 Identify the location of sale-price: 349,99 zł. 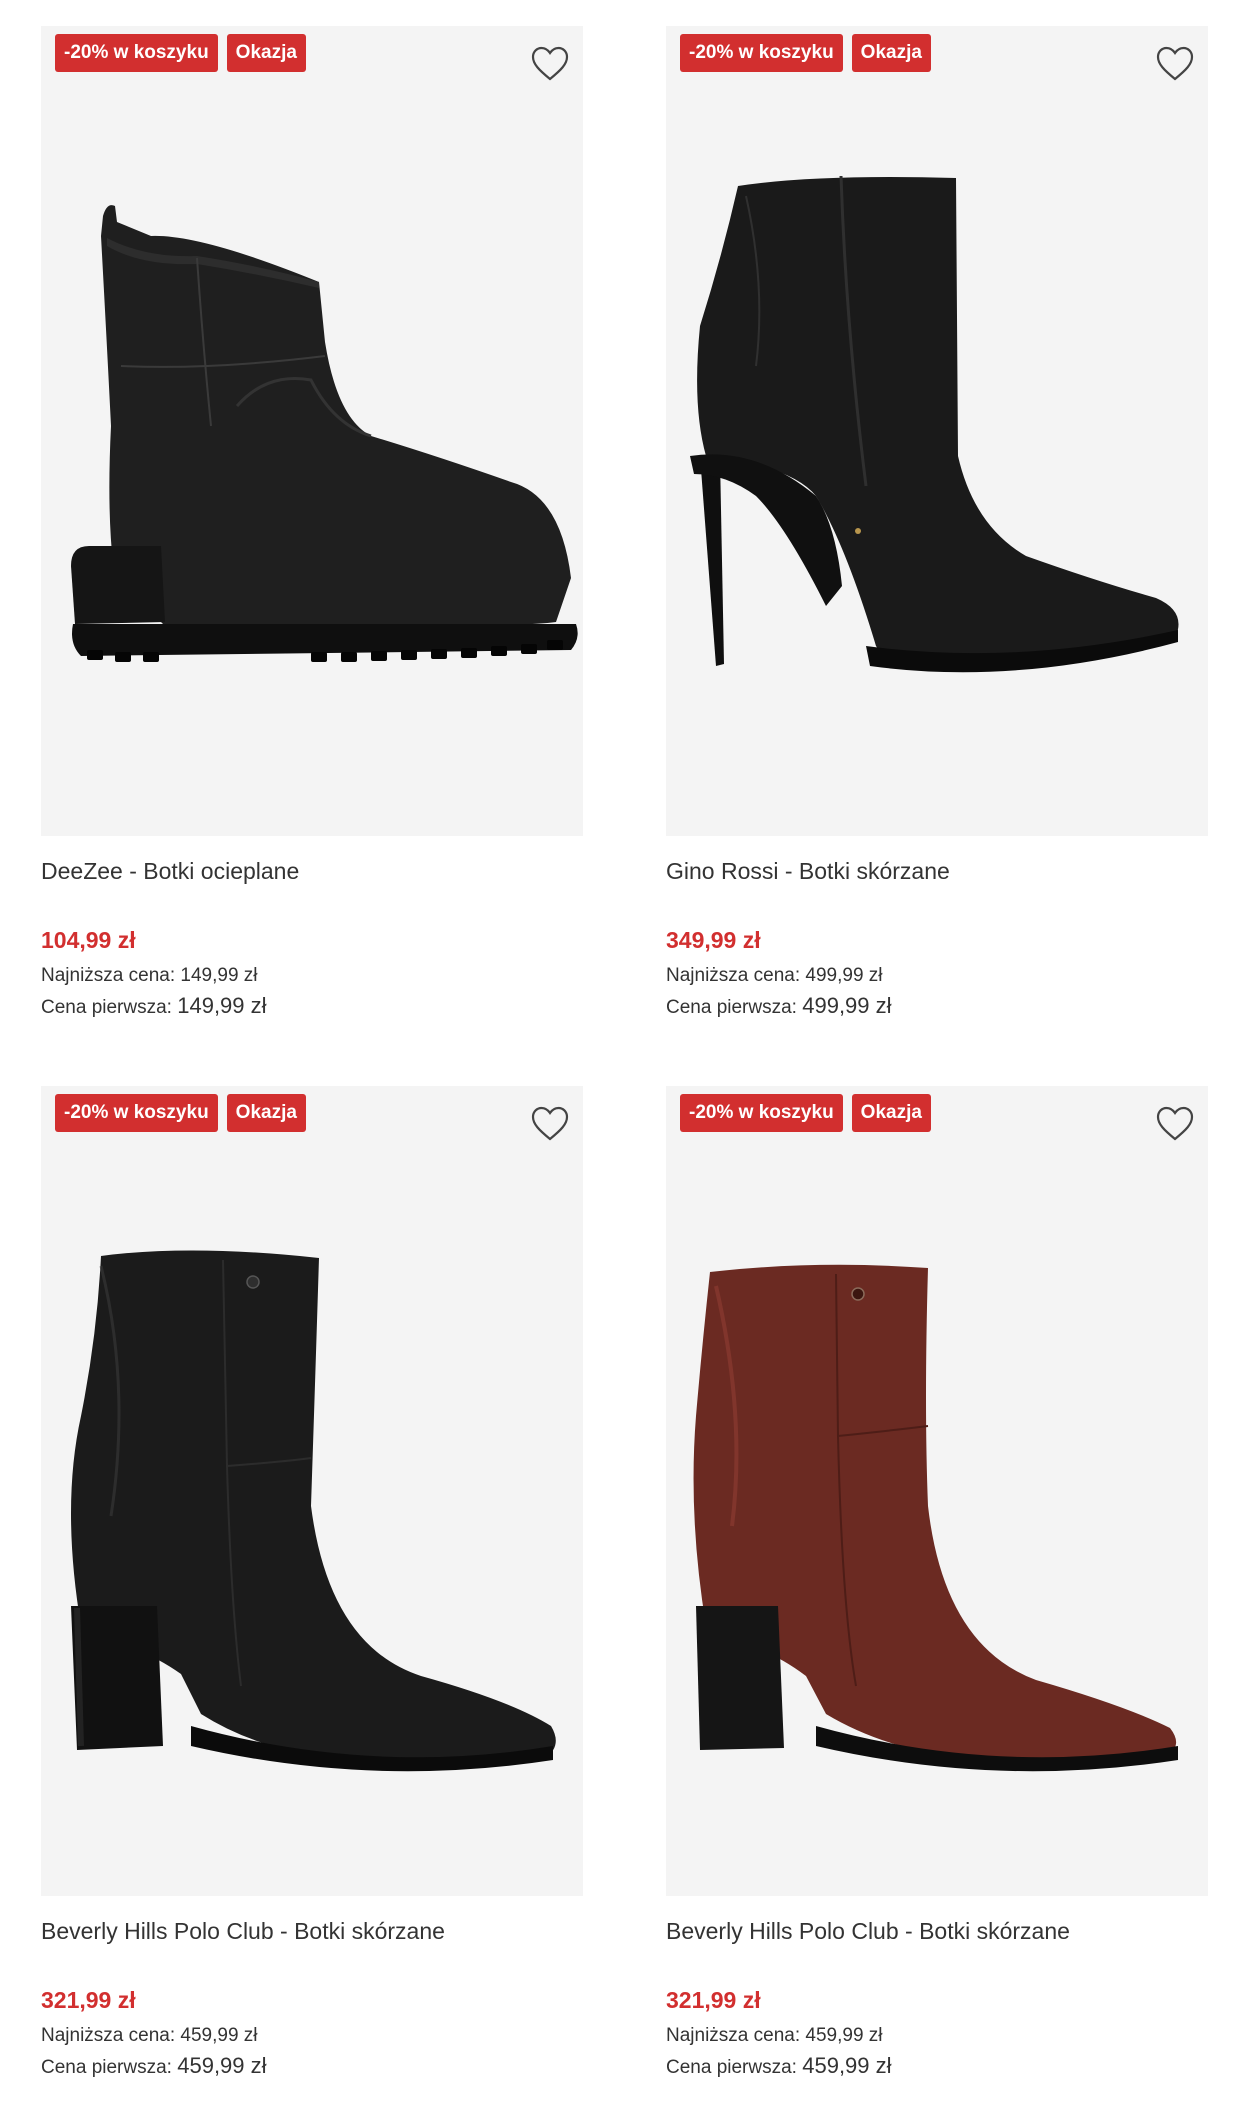
(713, 940).